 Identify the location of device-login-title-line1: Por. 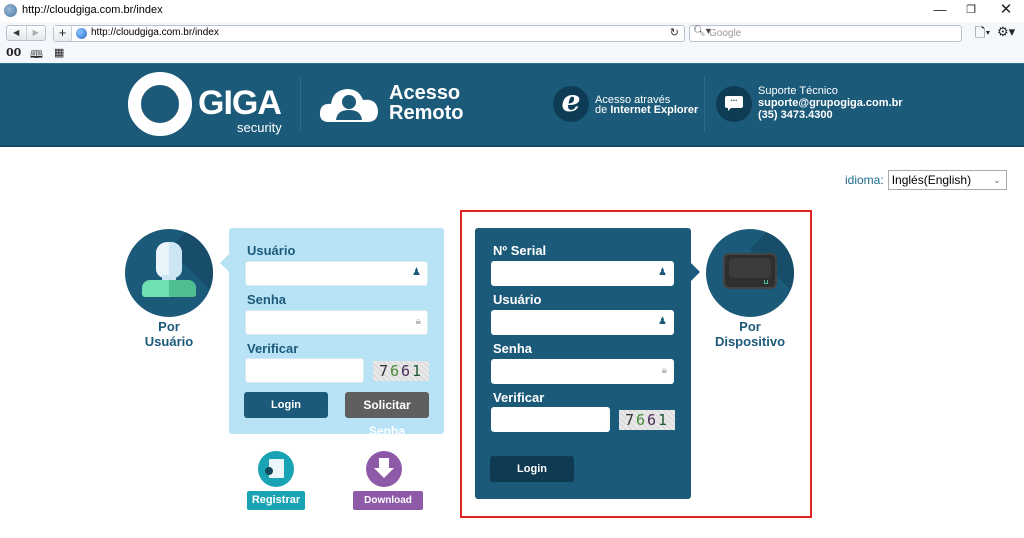
(750, 326).